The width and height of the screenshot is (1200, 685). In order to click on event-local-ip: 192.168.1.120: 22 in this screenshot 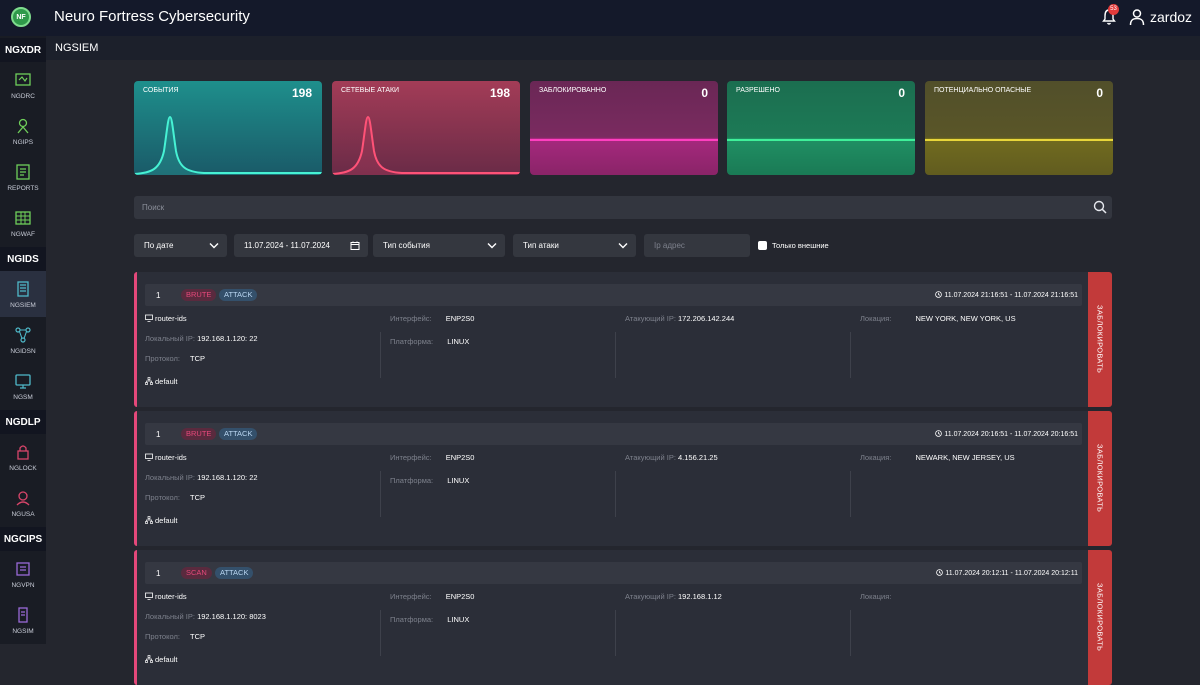, I will do `click(227, 477)`.